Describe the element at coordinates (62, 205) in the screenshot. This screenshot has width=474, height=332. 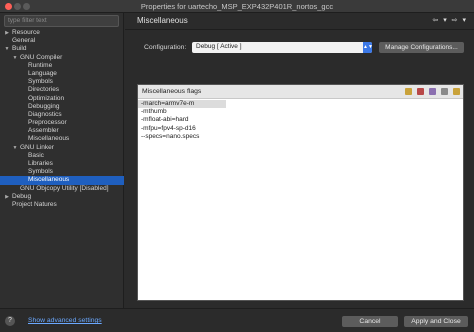
I see `tree-item: Project Natures` at that location.